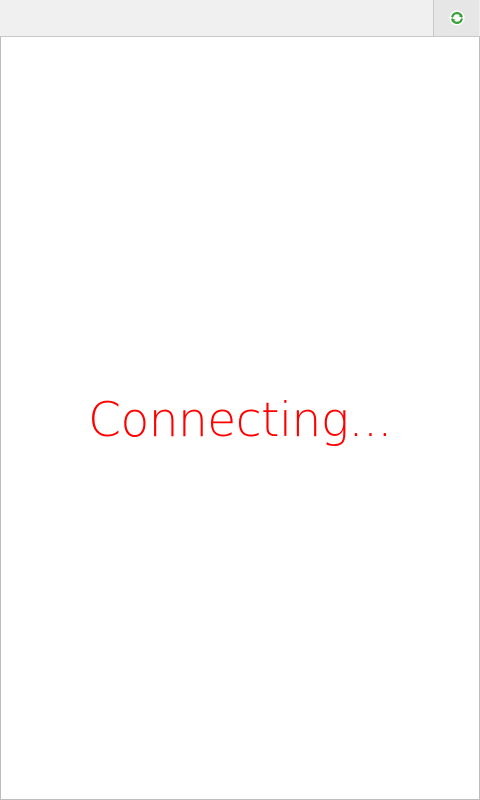  Describe the element at coordinates (240, 18) in the screenshot. I see `top-toolbar` at that location.